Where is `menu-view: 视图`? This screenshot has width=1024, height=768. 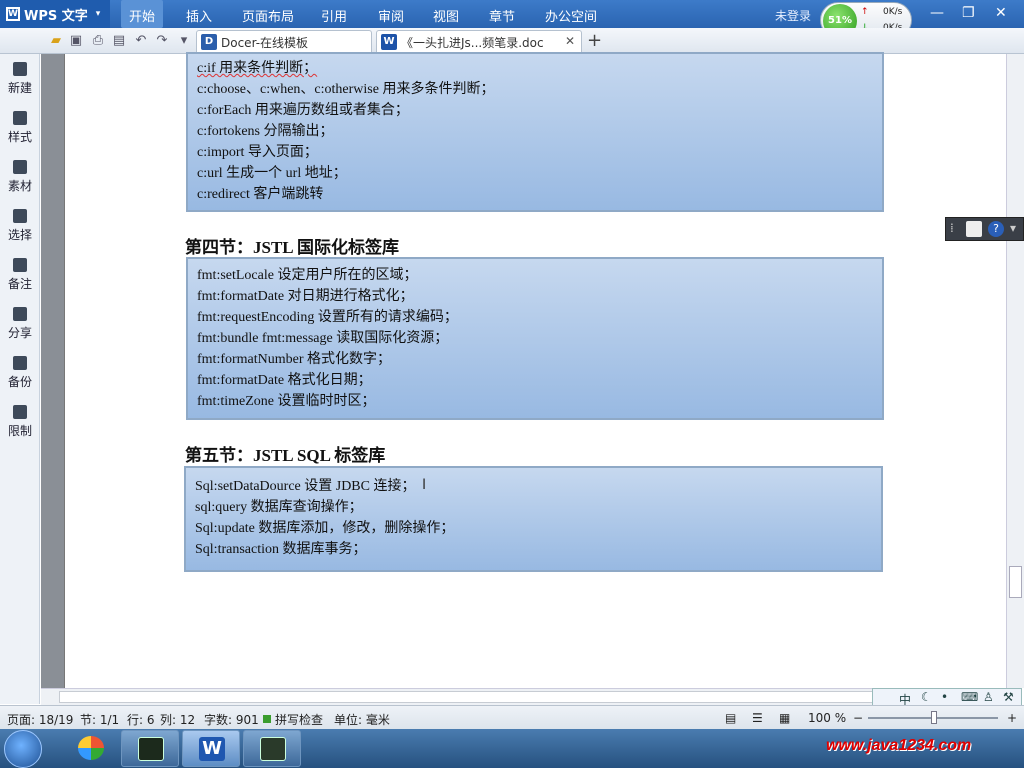
menu-view: 视图 is located at coordinates (446, 15).